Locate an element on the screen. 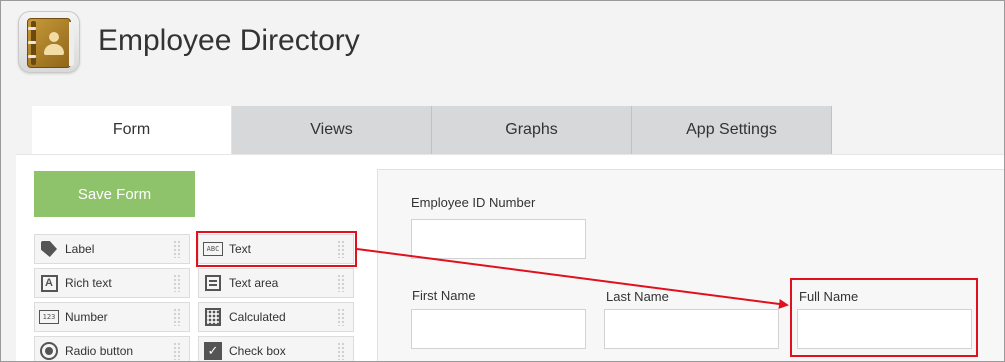  calculator-icon is located at coordinates (213, 317).